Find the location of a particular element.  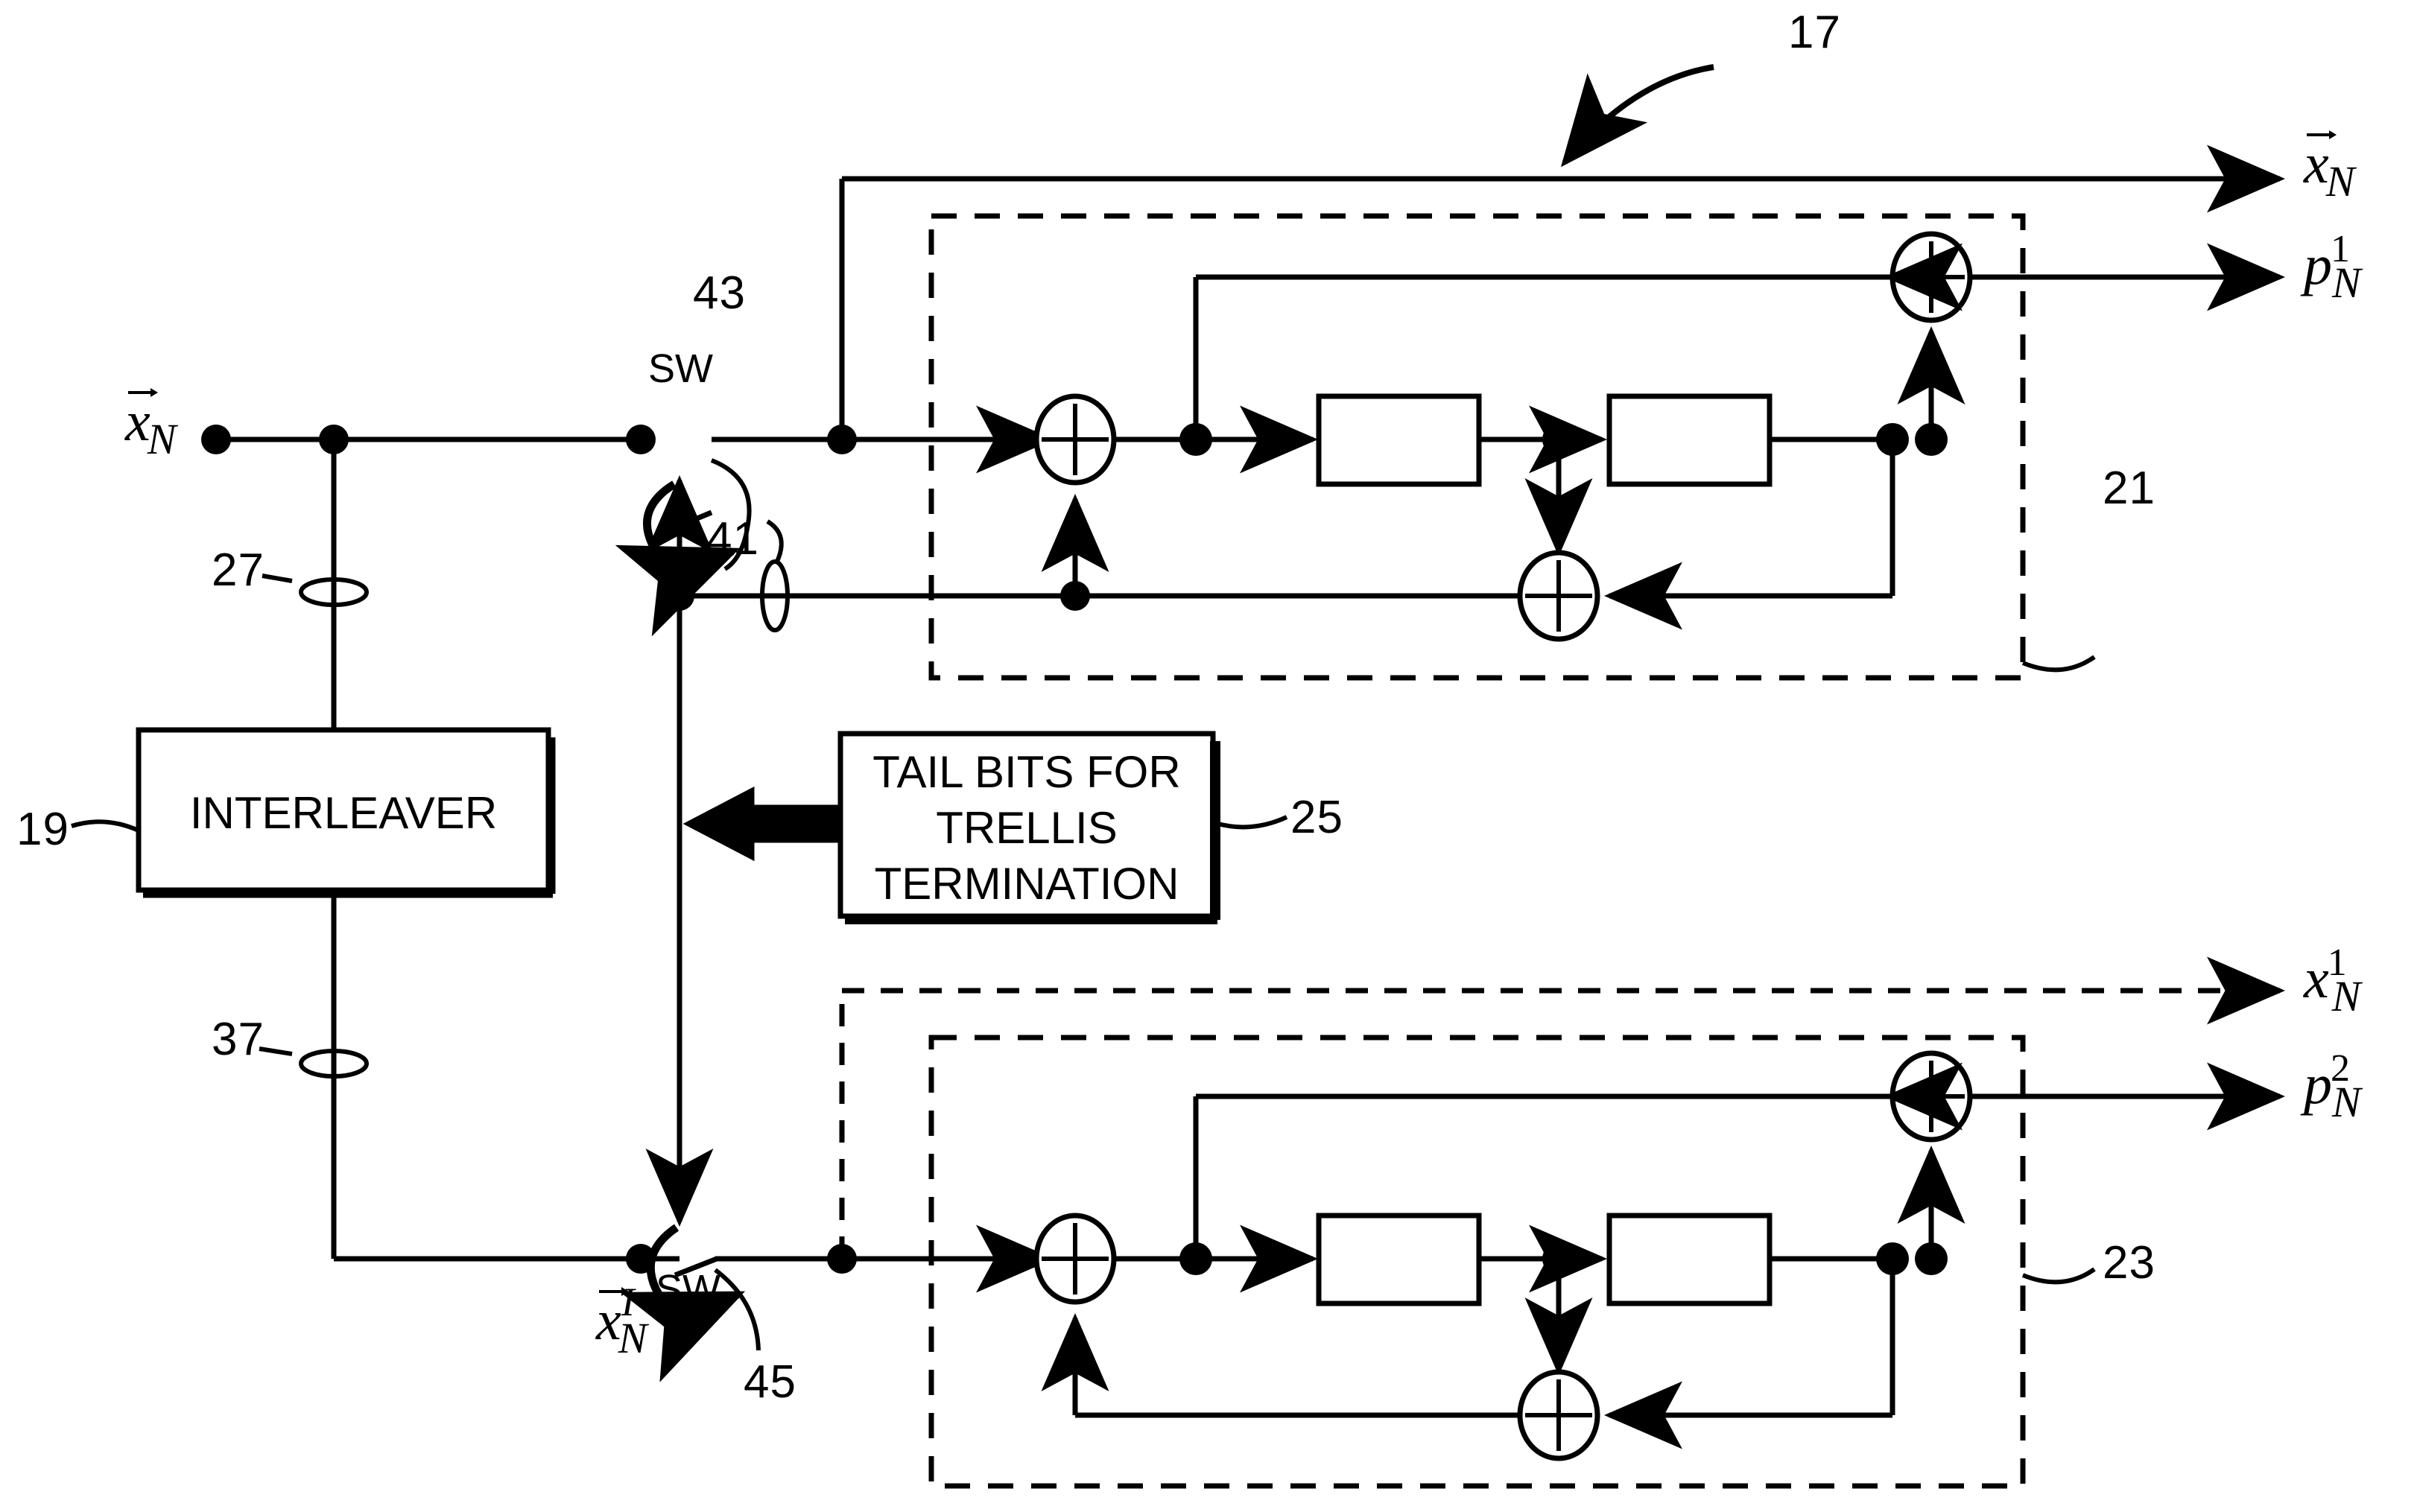

ref-37: 37 is located at coordinates (238, 1039).